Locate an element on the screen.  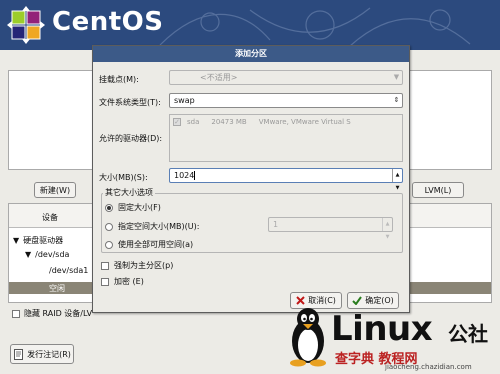
chevron-down-icon: ▼ is located at coordinates (396, 77).